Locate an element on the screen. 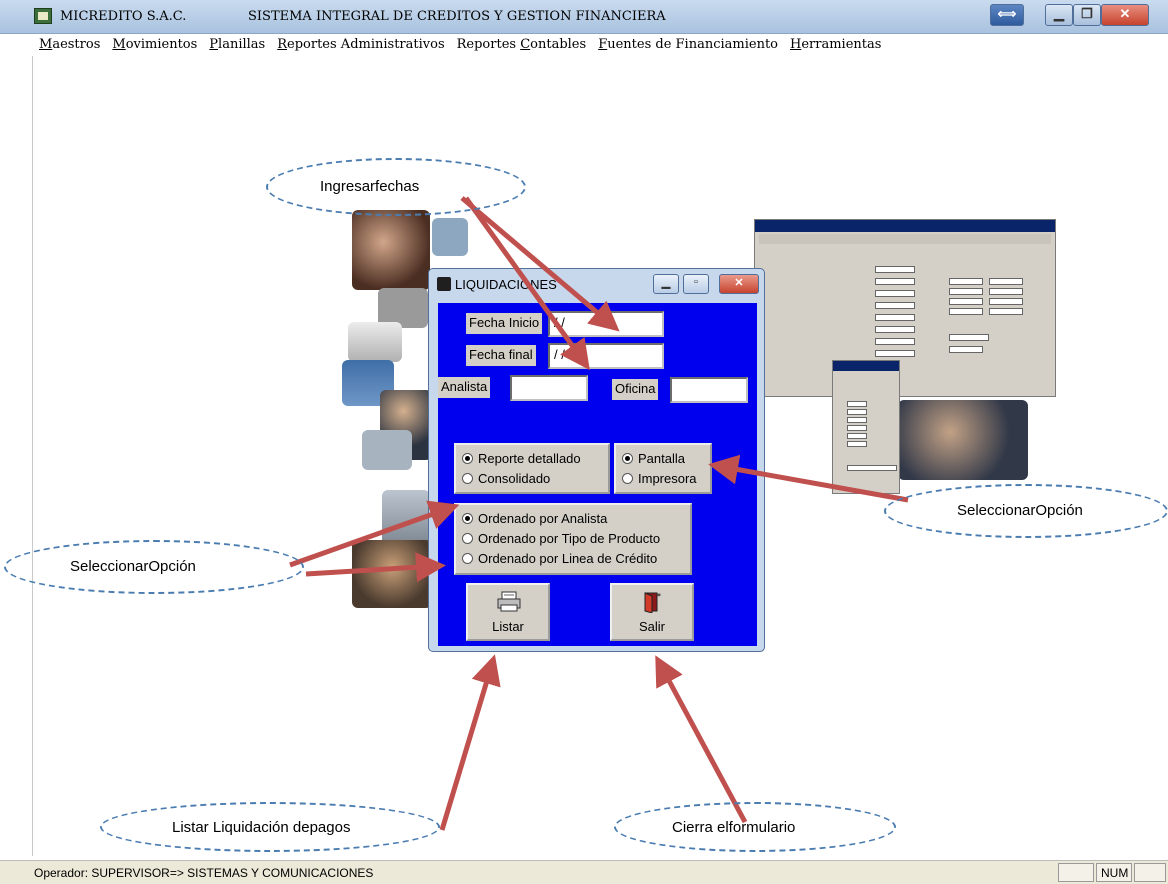  radio-ordenado-analista: Ordenado por Analista is located at coordinates (534, 520).